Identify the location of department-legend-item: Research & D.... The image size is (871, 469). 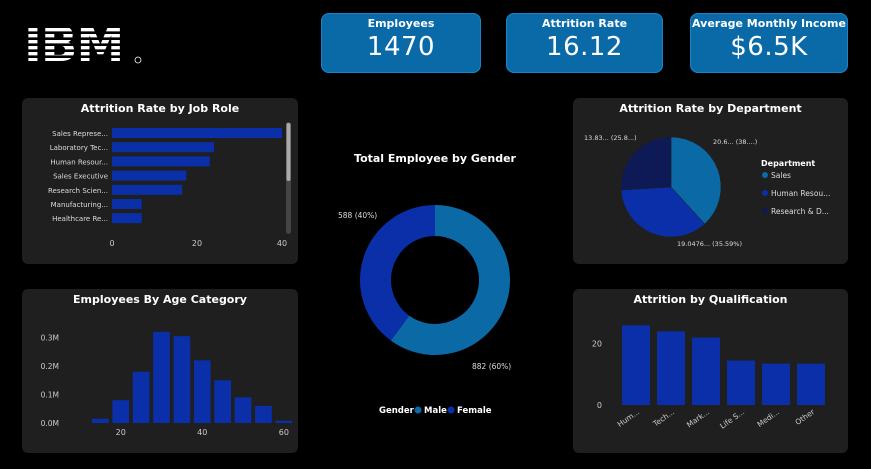
(800, 211).